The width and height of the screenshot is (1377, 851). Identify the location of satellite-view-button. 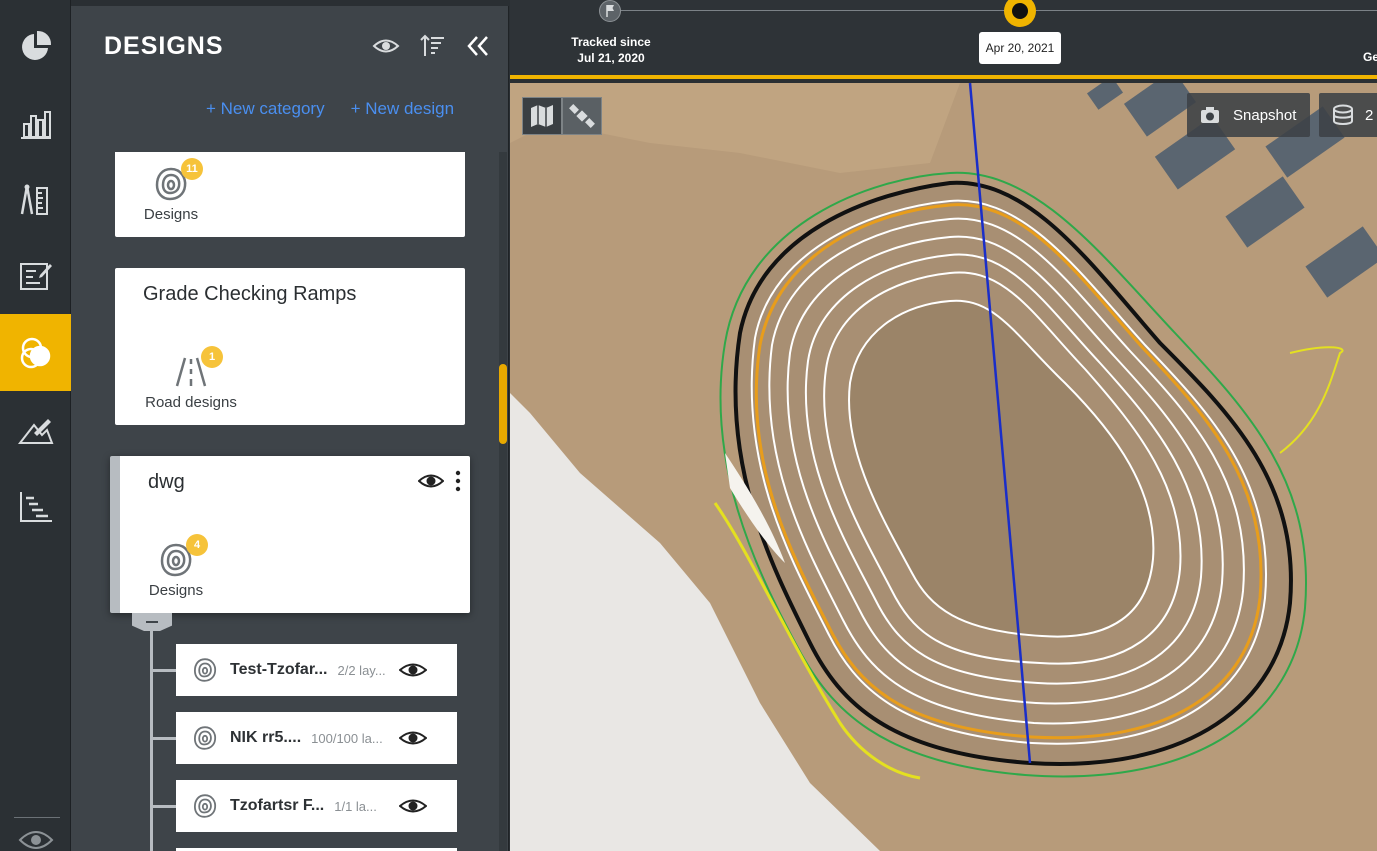
(582, 116).